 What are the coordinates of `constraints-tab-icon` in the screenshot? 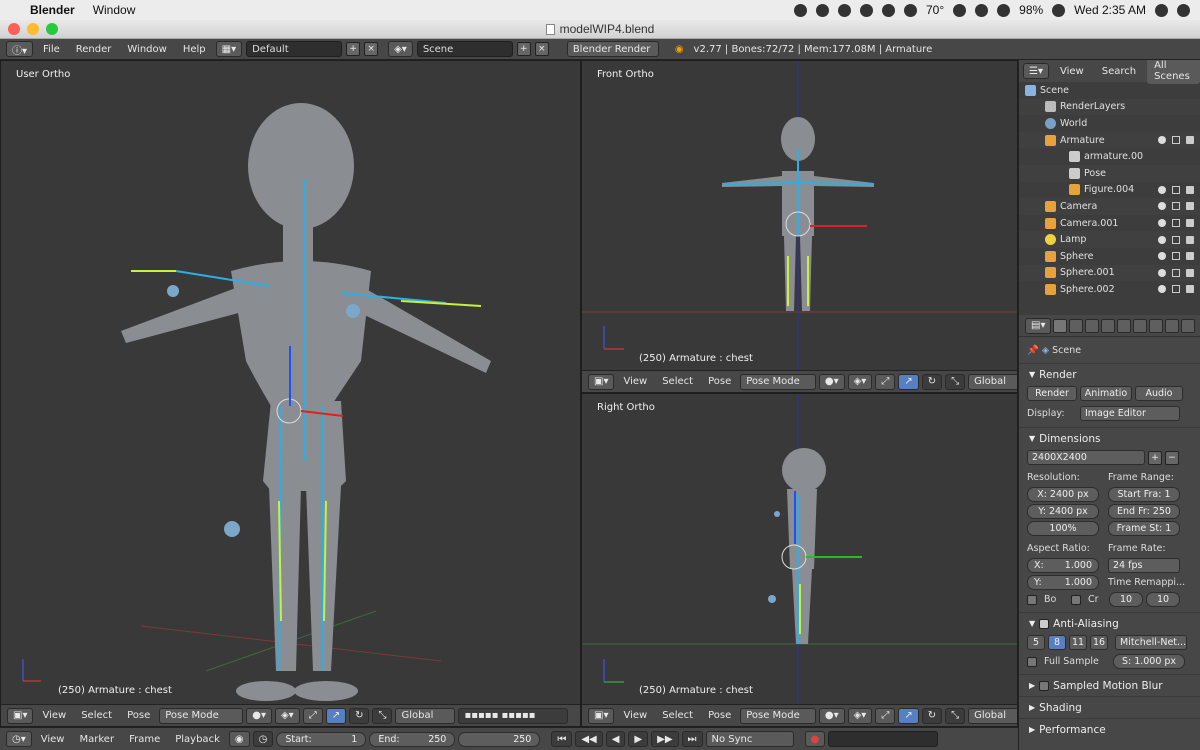 It's located at (1140, 325).